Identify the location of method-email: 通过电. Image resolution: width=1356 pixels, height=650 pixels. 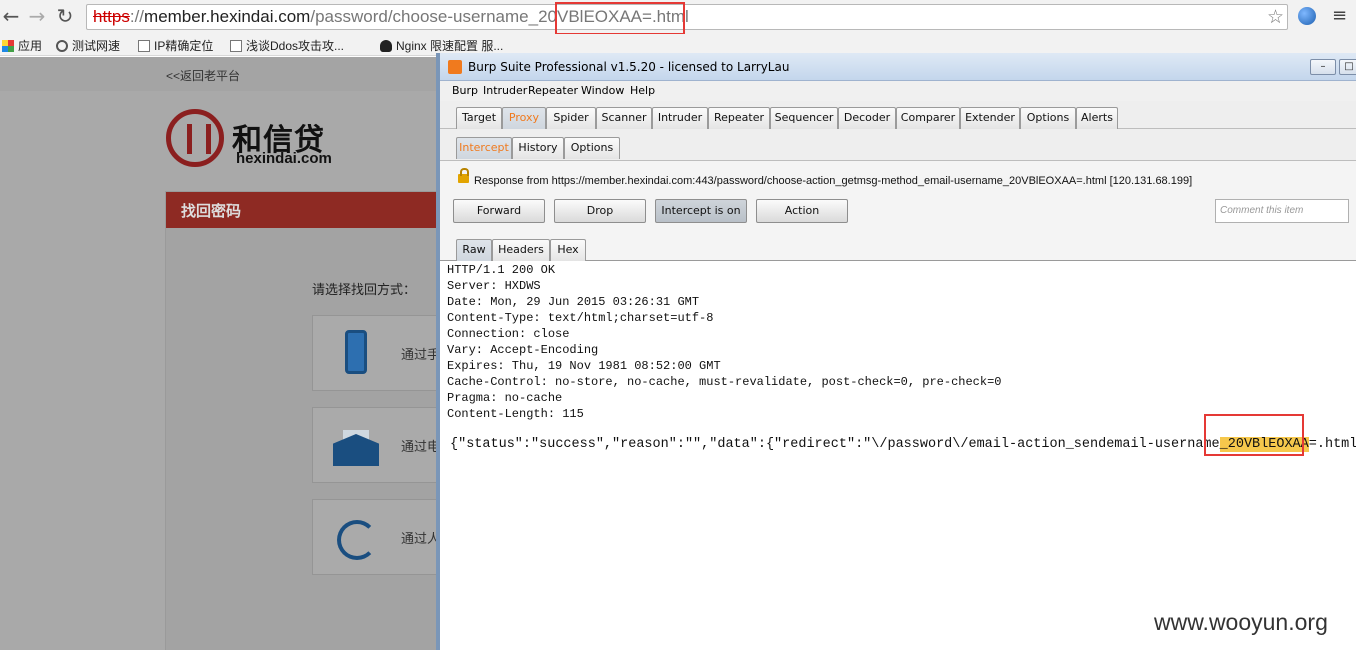
(374, 445).